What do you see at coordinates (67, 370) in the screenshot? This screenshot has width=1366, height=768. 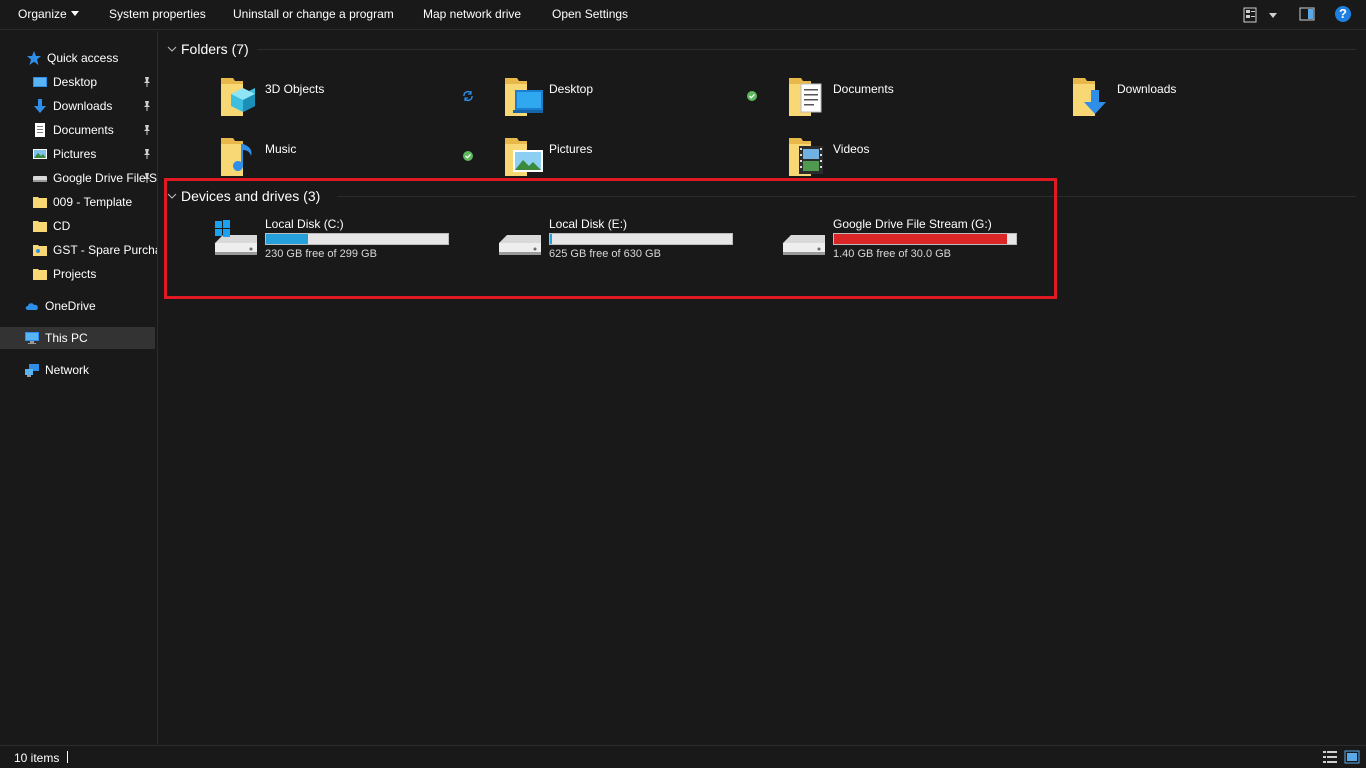 I see `sidebar-item-label: Network` at bounding box center [67, 370].